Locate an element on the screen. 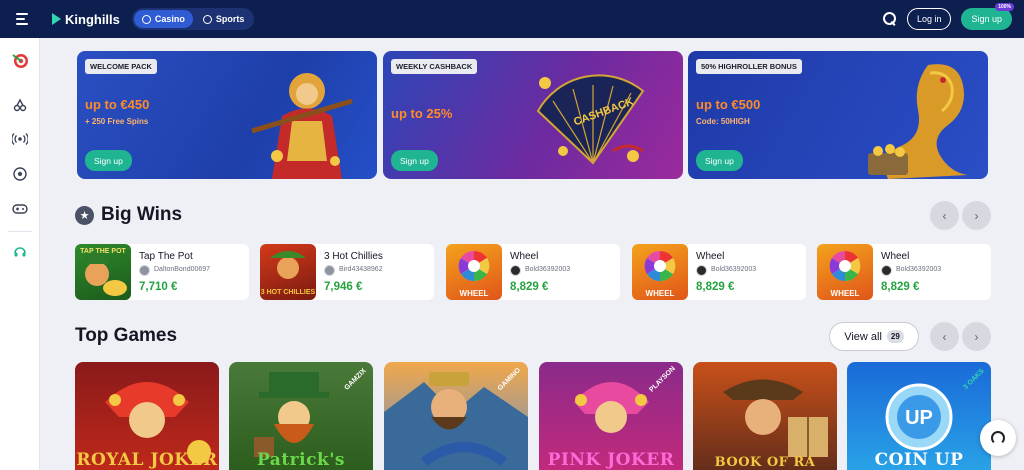  win-amount: 7,946 € is located at coordinates (343, 287).